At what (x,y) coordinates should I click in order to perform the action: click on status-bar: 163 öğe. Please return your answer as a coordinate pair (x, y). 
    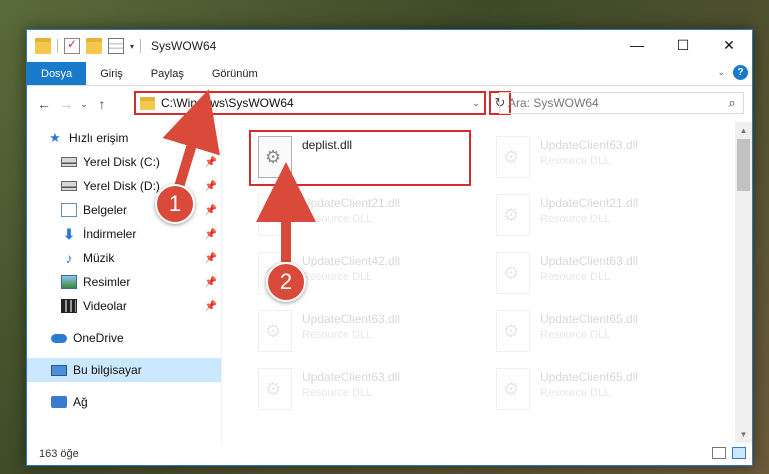
    Looking at the image, I should click on (389, 454).